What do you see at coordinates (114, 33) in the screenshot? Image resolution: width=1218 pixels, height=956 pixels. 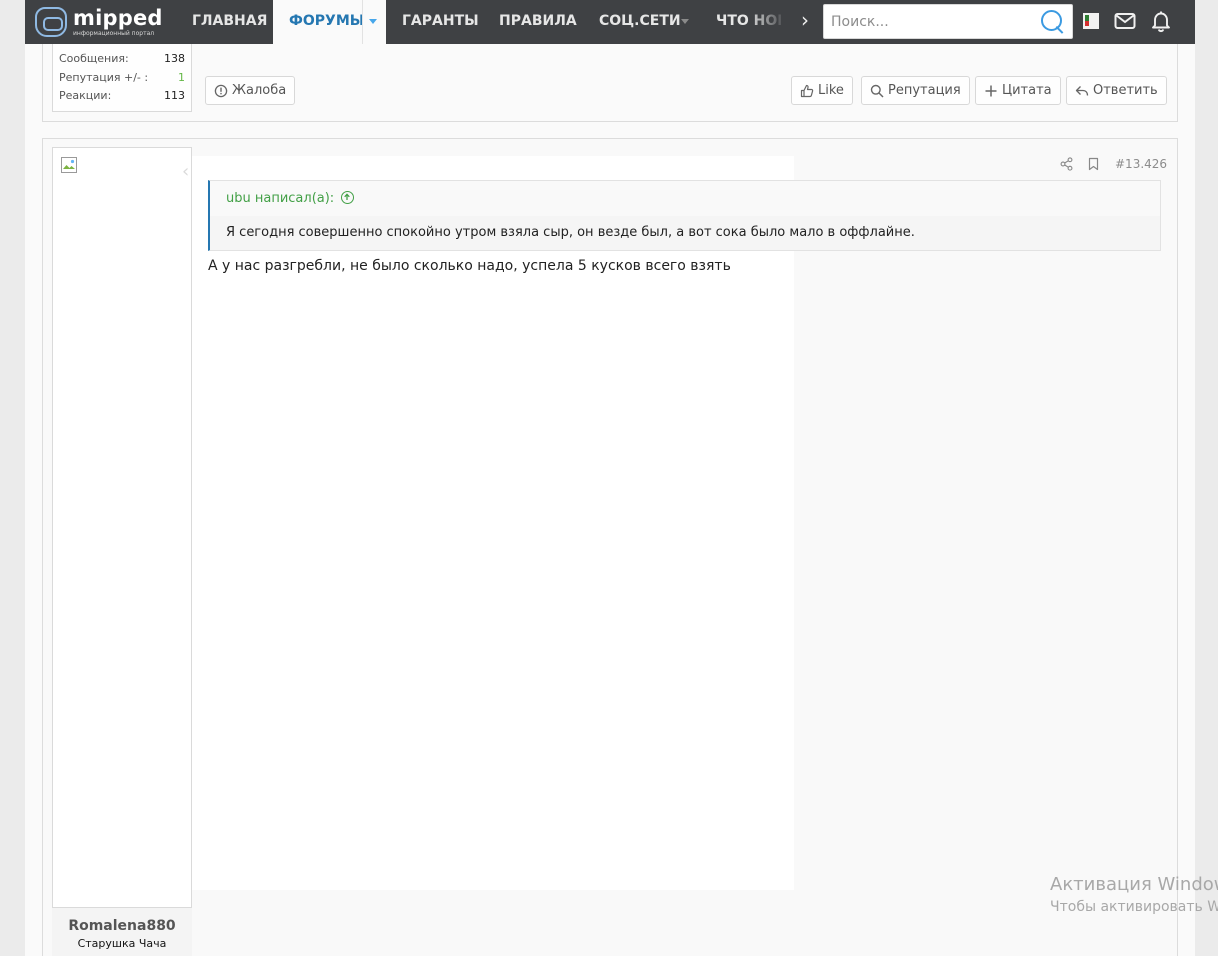 I see `logo-tagline: информационный портал` at bounding box center [114, 33].